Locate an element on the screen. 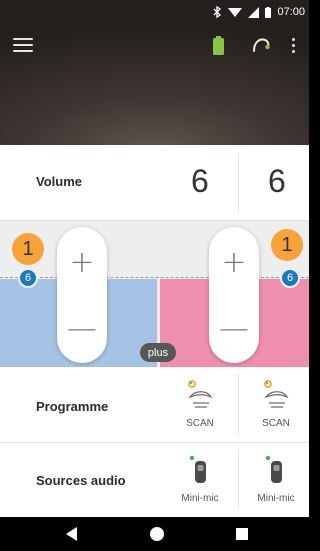 The width and height of the screenshot is (320, 551). volume-row: Volume 6 6 is located at coordinates (154, 183).